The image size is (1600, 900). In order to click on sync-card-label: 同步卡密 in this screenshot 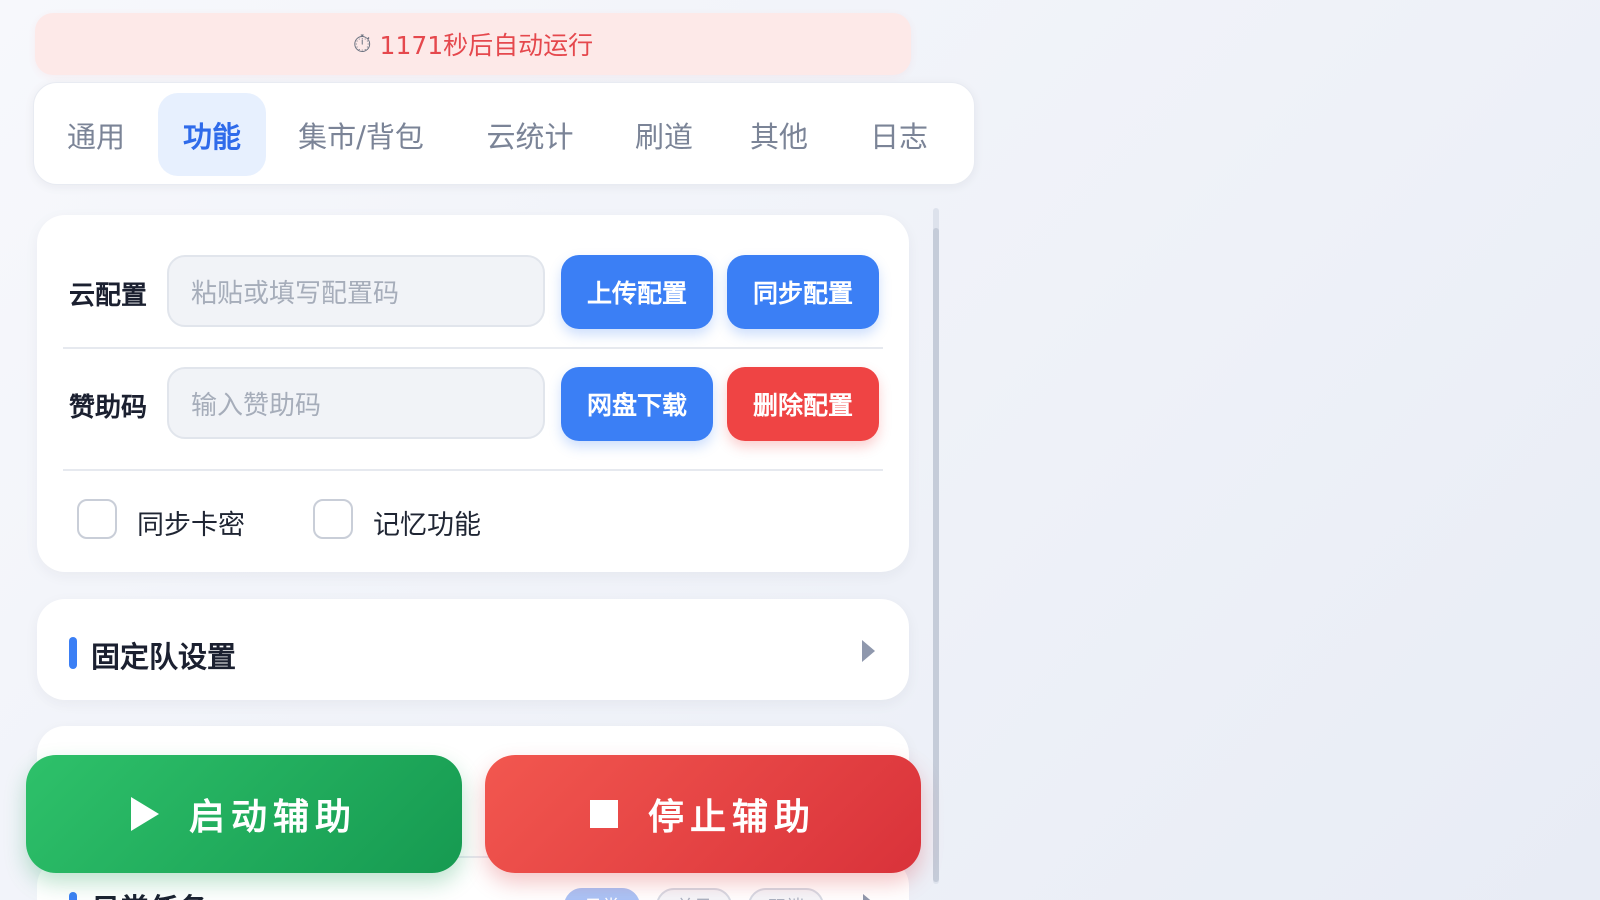, I will do `click(191, 522)`.